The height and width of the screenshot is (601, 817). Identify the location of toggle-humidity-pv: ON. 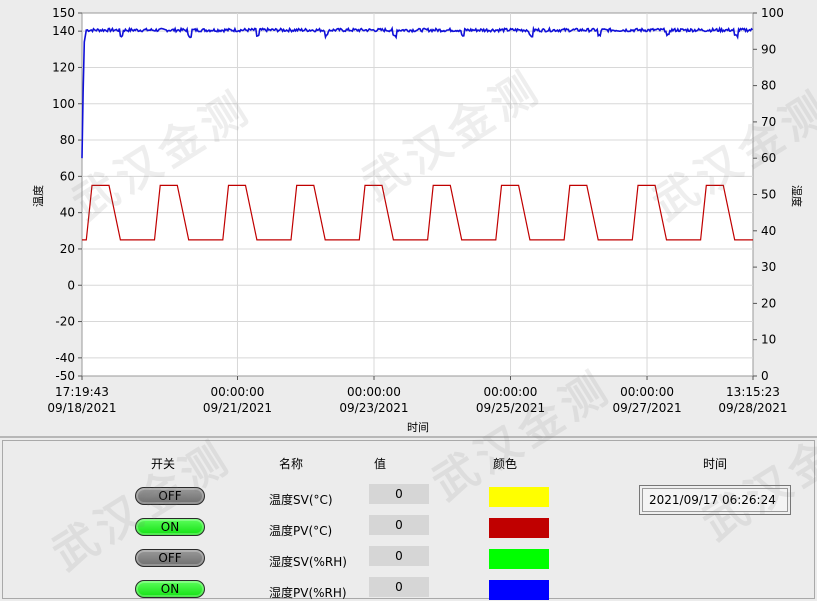
(170, 589).